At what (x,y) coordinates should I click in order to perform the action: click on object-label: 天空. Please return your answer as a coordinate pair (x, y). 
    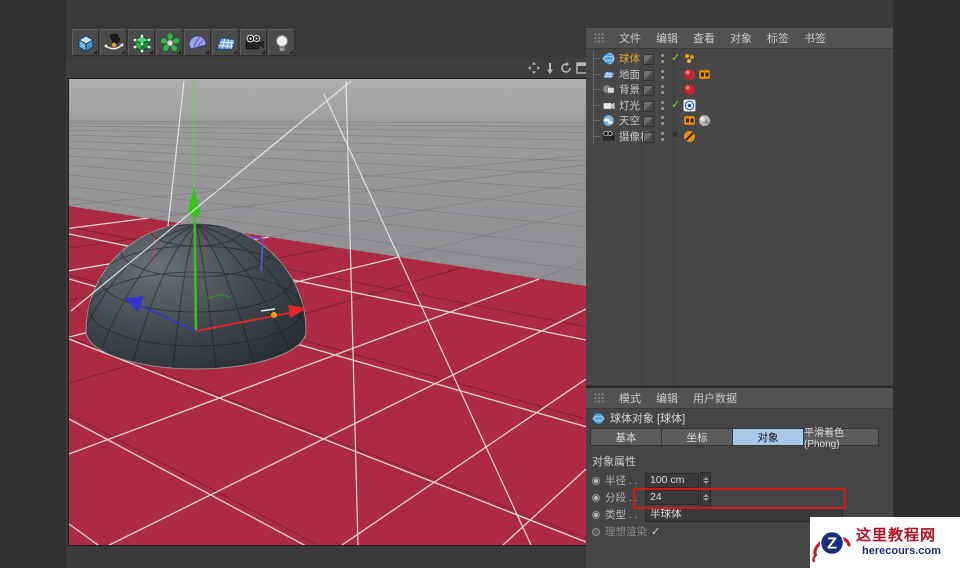
    Looking at the image, I should click on (629, 120).